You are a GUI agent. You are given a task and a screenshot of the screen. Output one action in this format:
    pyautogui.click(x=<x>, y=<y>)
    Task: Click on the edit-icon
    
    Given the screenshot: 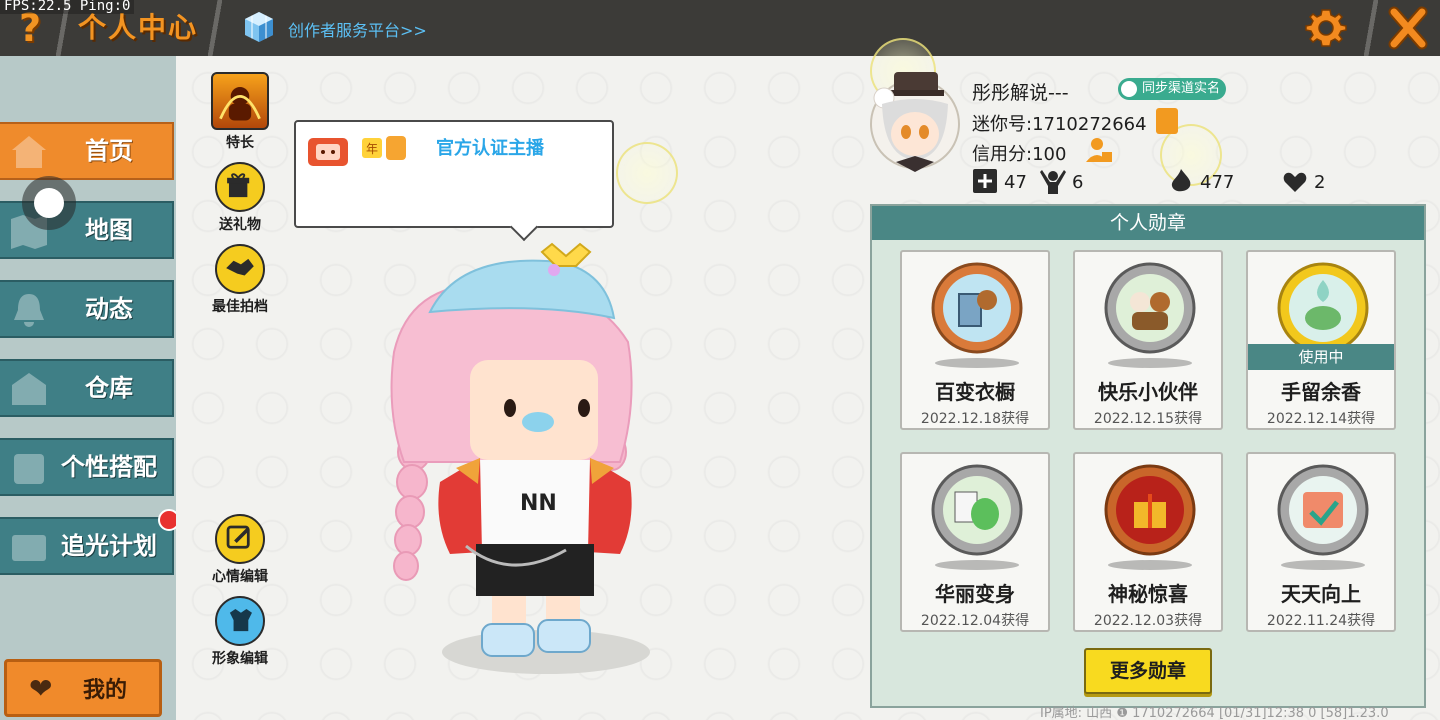 What is the action you would take?
    pyautogui.click(x=240, y=539)
    